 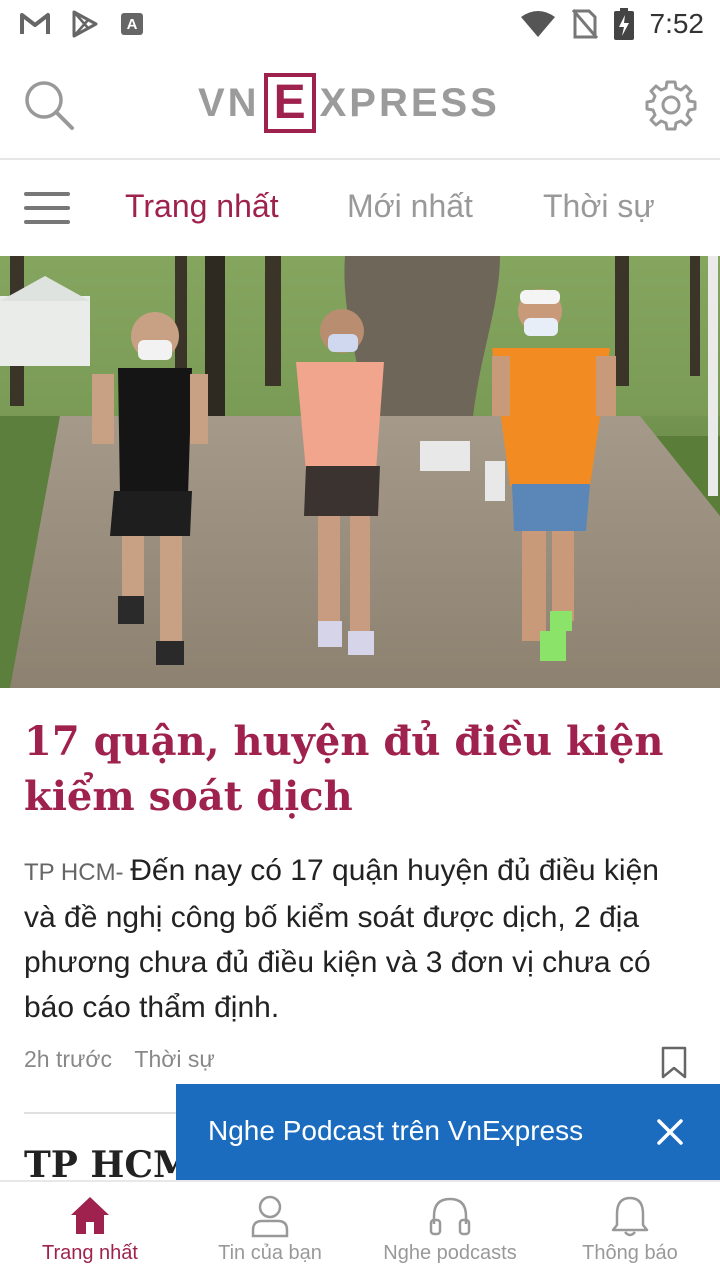 I want to click on gear-icon, so click(x=671, y=105).